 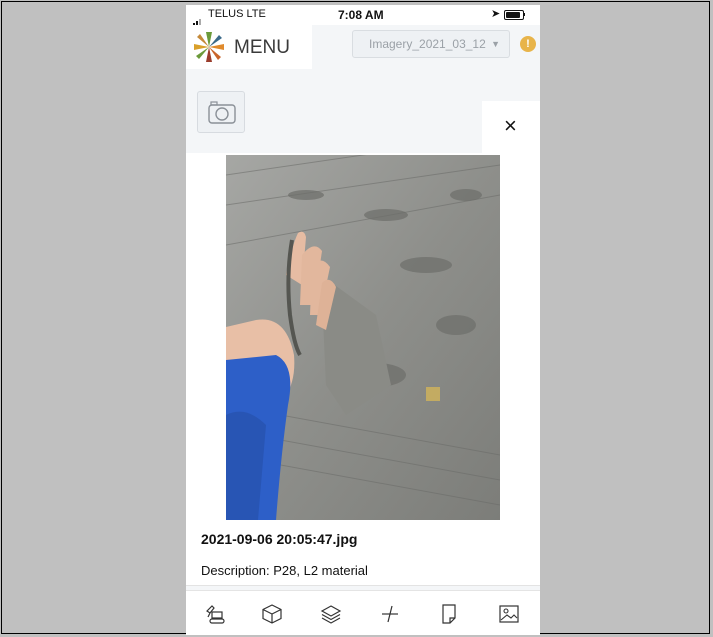 I want to click on imagery-dropdown: Imagery_2021_03_12 ▼, so click(x=431, y=44).